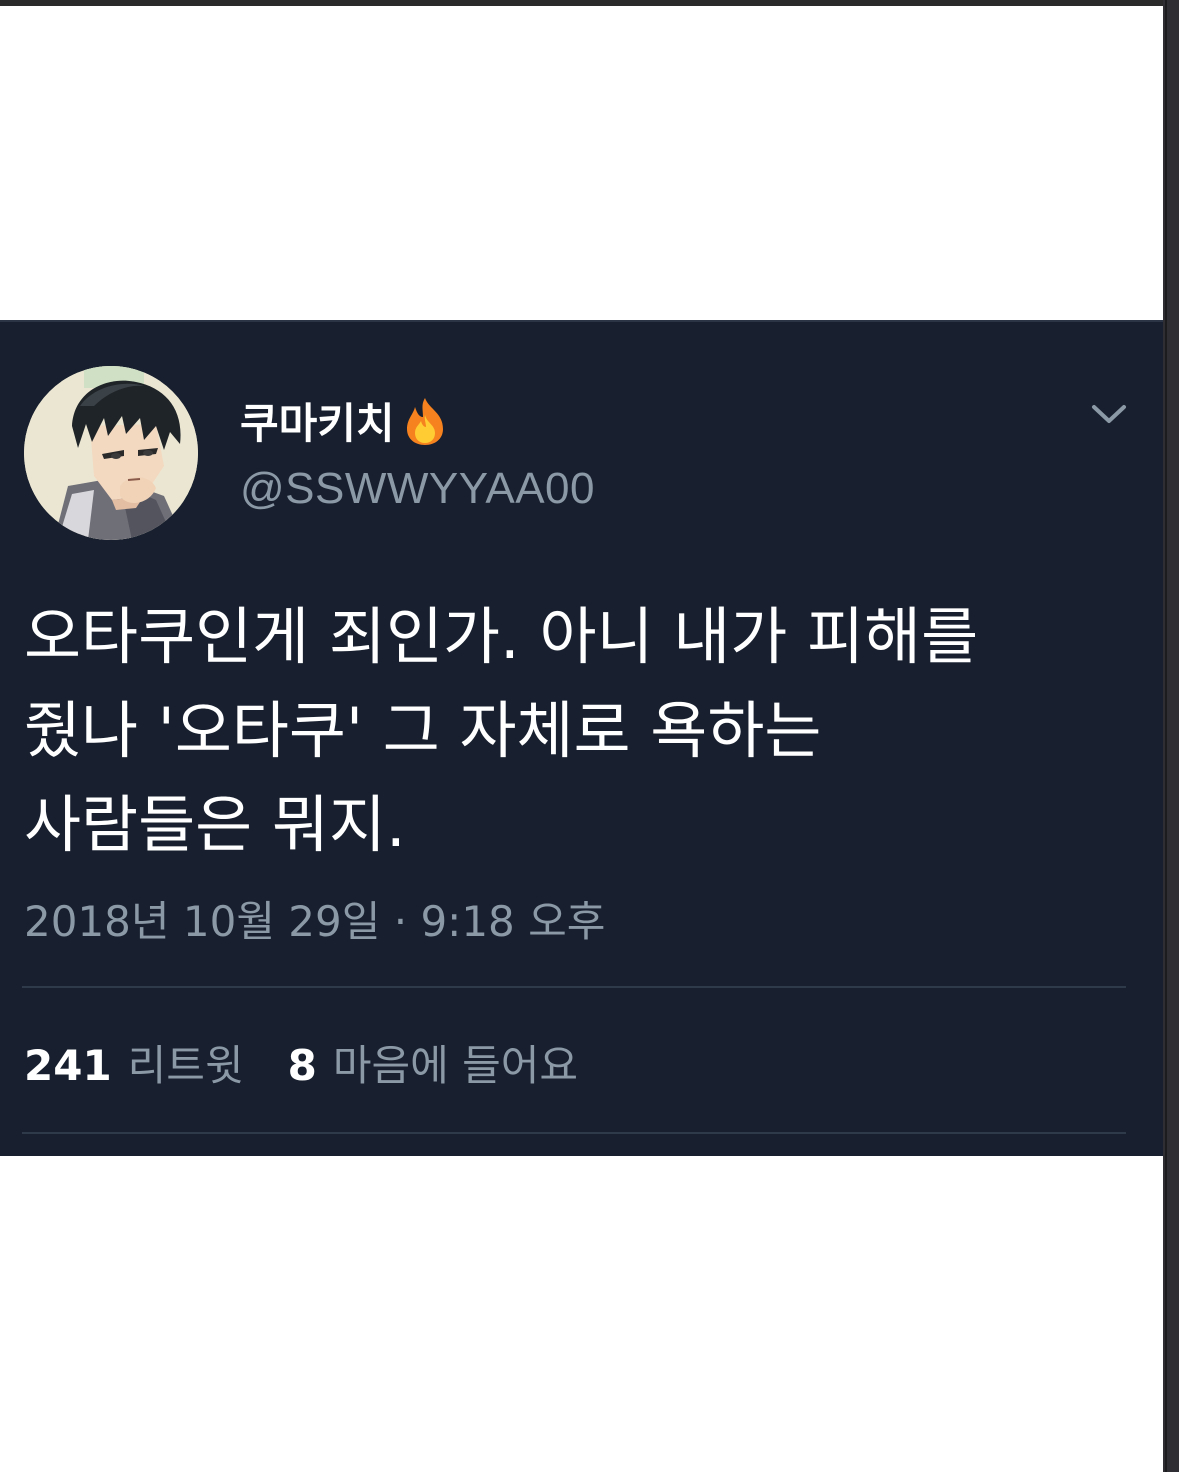 This screenshot has height=1472, width=1179. What do you see at coordinates (424, 421) in the screenshot?
I see `fire-icon` at bounding box center [424, 421].